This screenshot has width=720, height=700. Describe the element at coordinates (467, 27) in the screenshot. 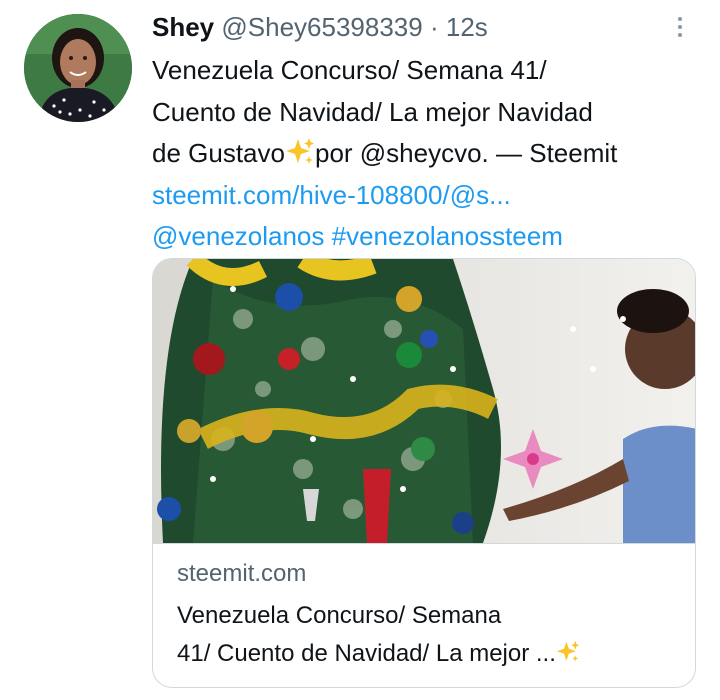

I see `timestamp: 12s` at that location.